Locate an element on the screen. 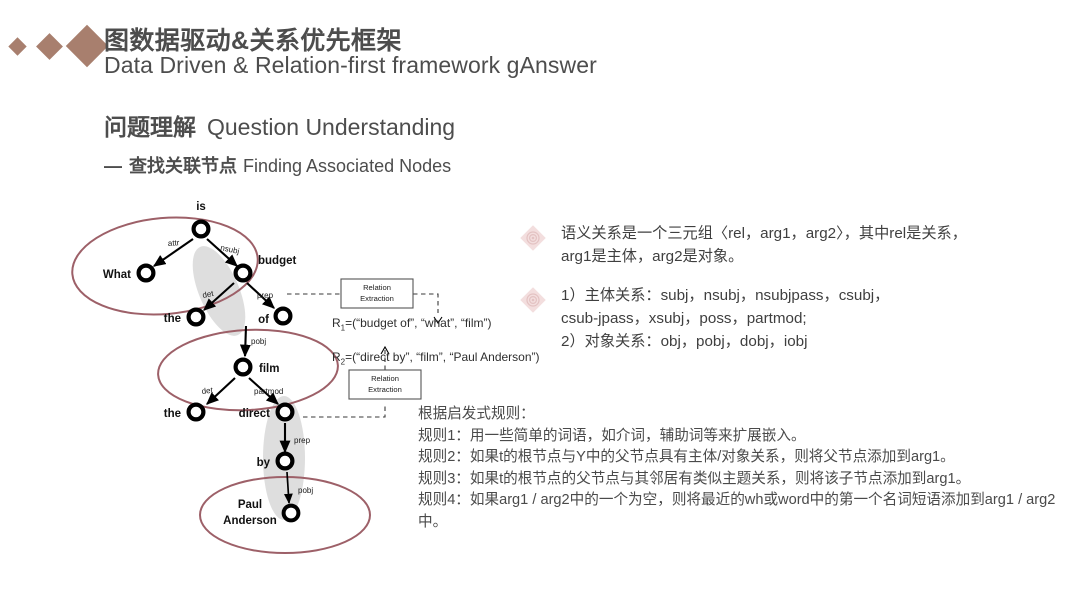  header-diamond-decoration is located at coordinates (58, 47).